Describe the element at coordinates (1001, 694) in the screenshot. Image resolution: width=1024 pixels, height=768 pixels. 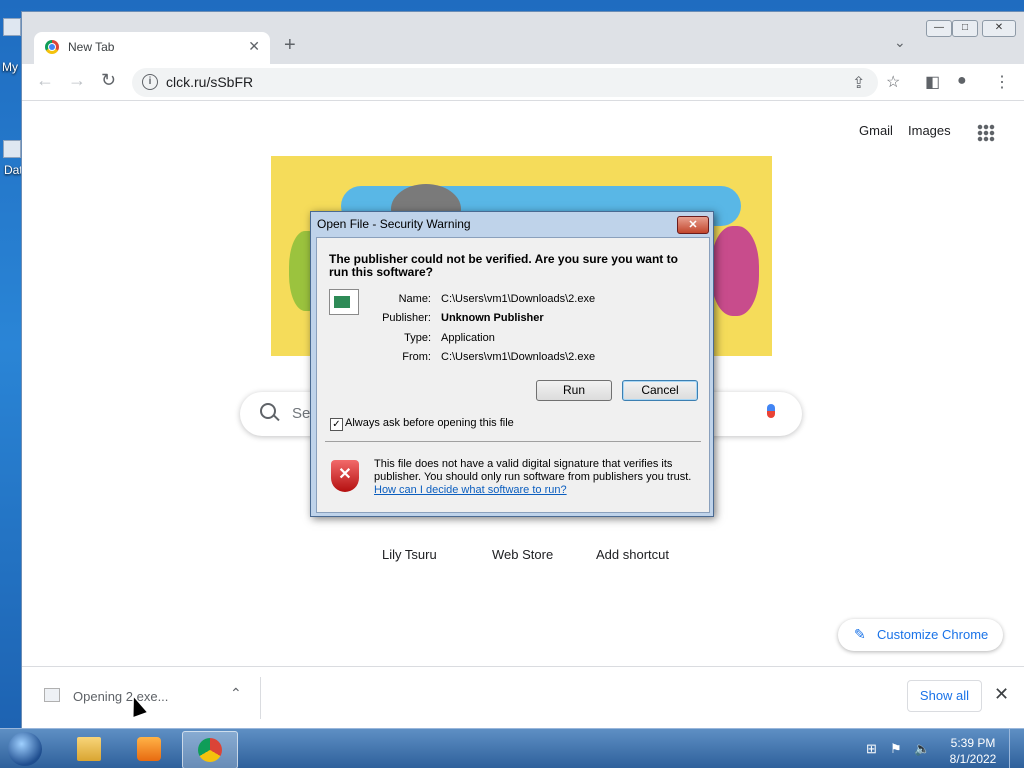
I see `download-bar-close-icon: ✕` at that location.